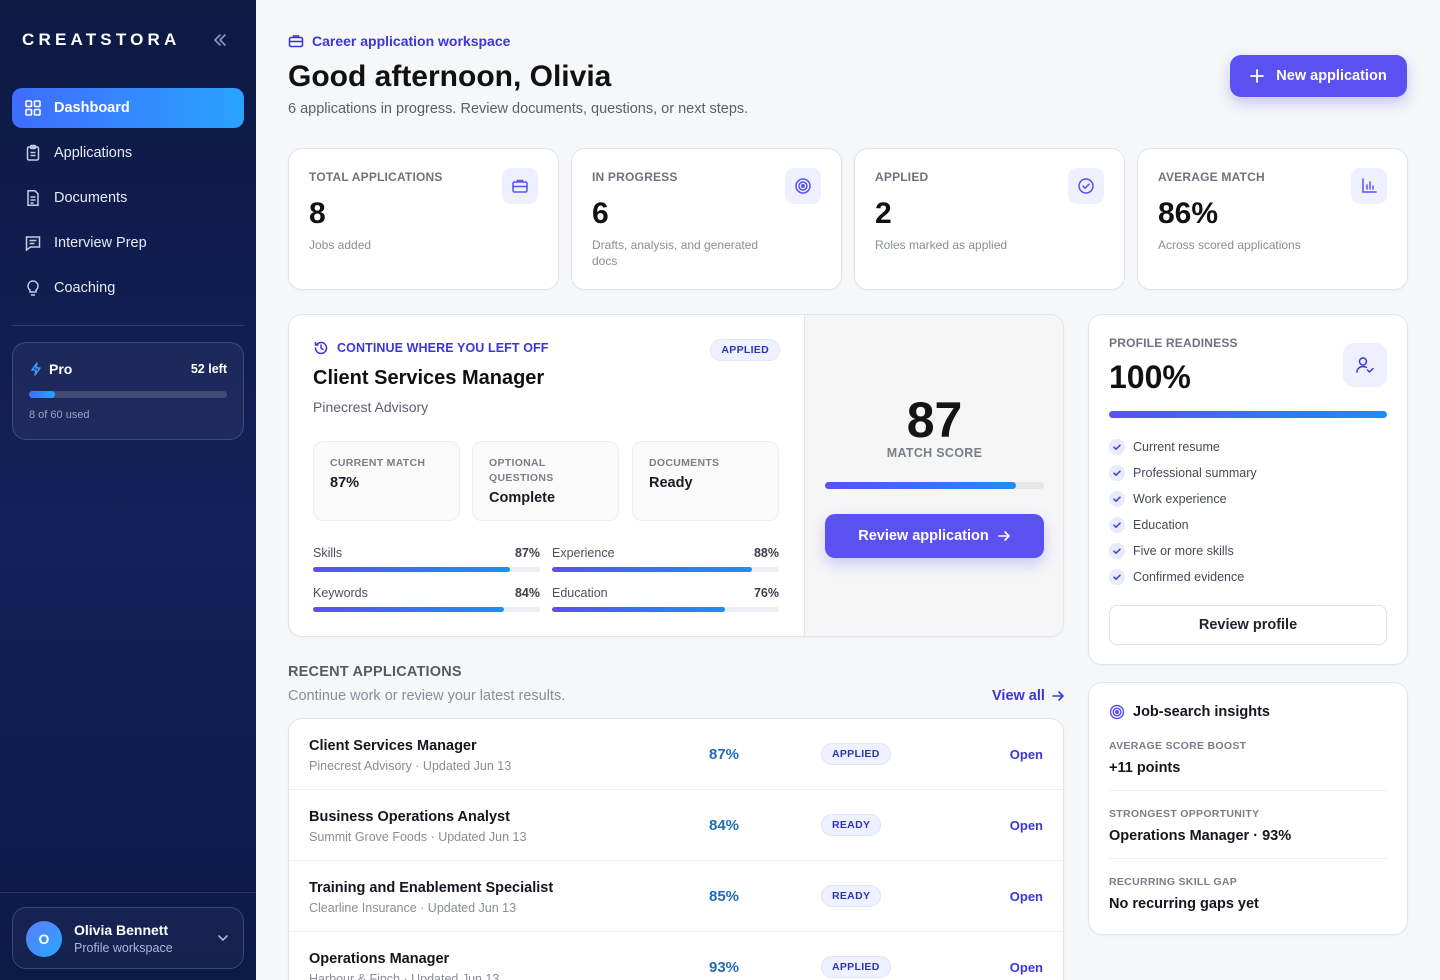  Describe the element at coordinates (128, 394) in the screenshot. I see `plan-usage-bar` at that location.